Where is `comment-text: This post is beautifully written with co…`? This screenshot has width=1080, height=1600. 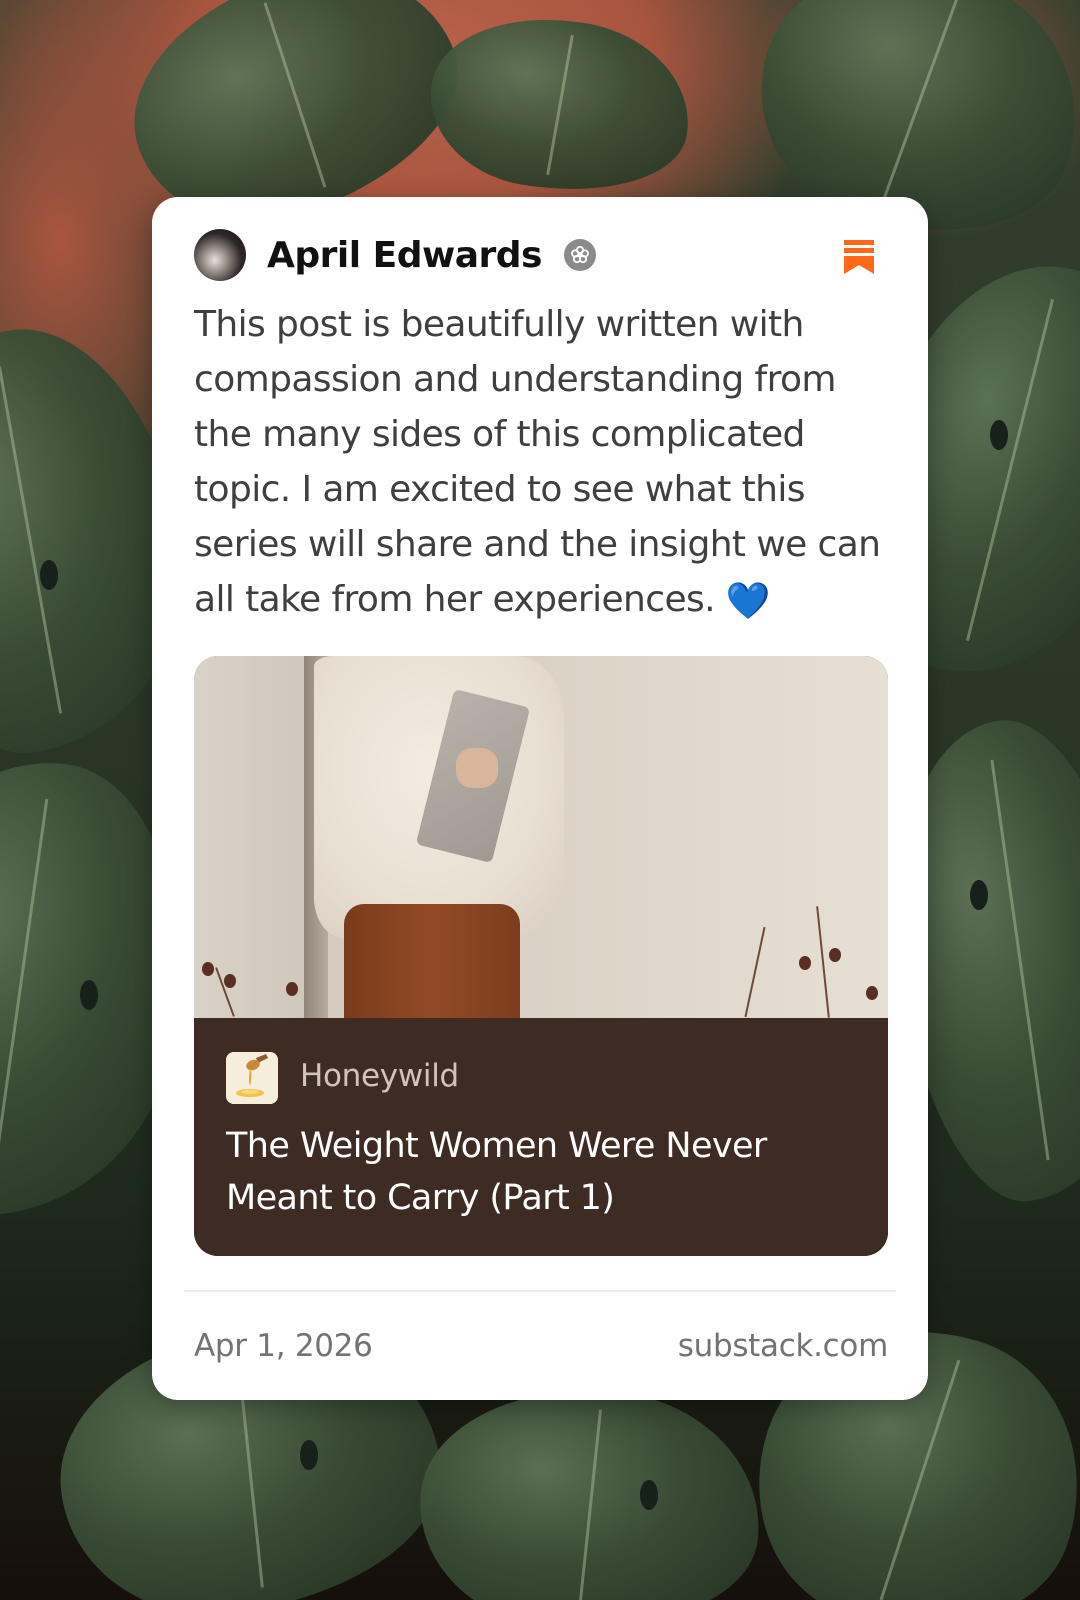 comment-text: This post is beautifully written with co… is located at coordinates (537, 462).